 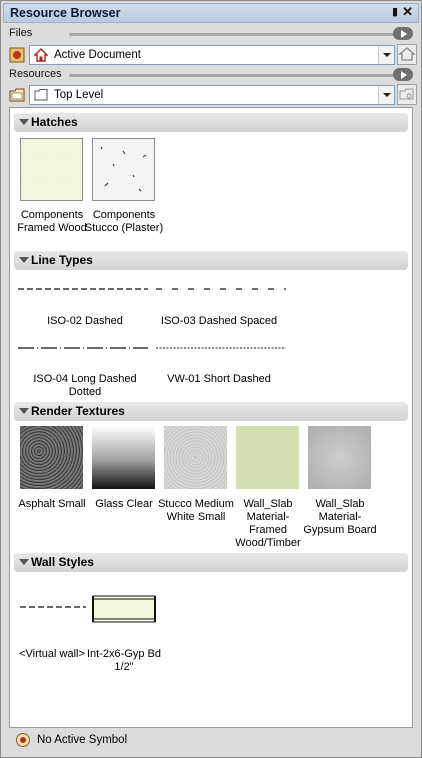 I want to click on category-header-wall-styles: Wall Styles, so click(x=211, y=562).